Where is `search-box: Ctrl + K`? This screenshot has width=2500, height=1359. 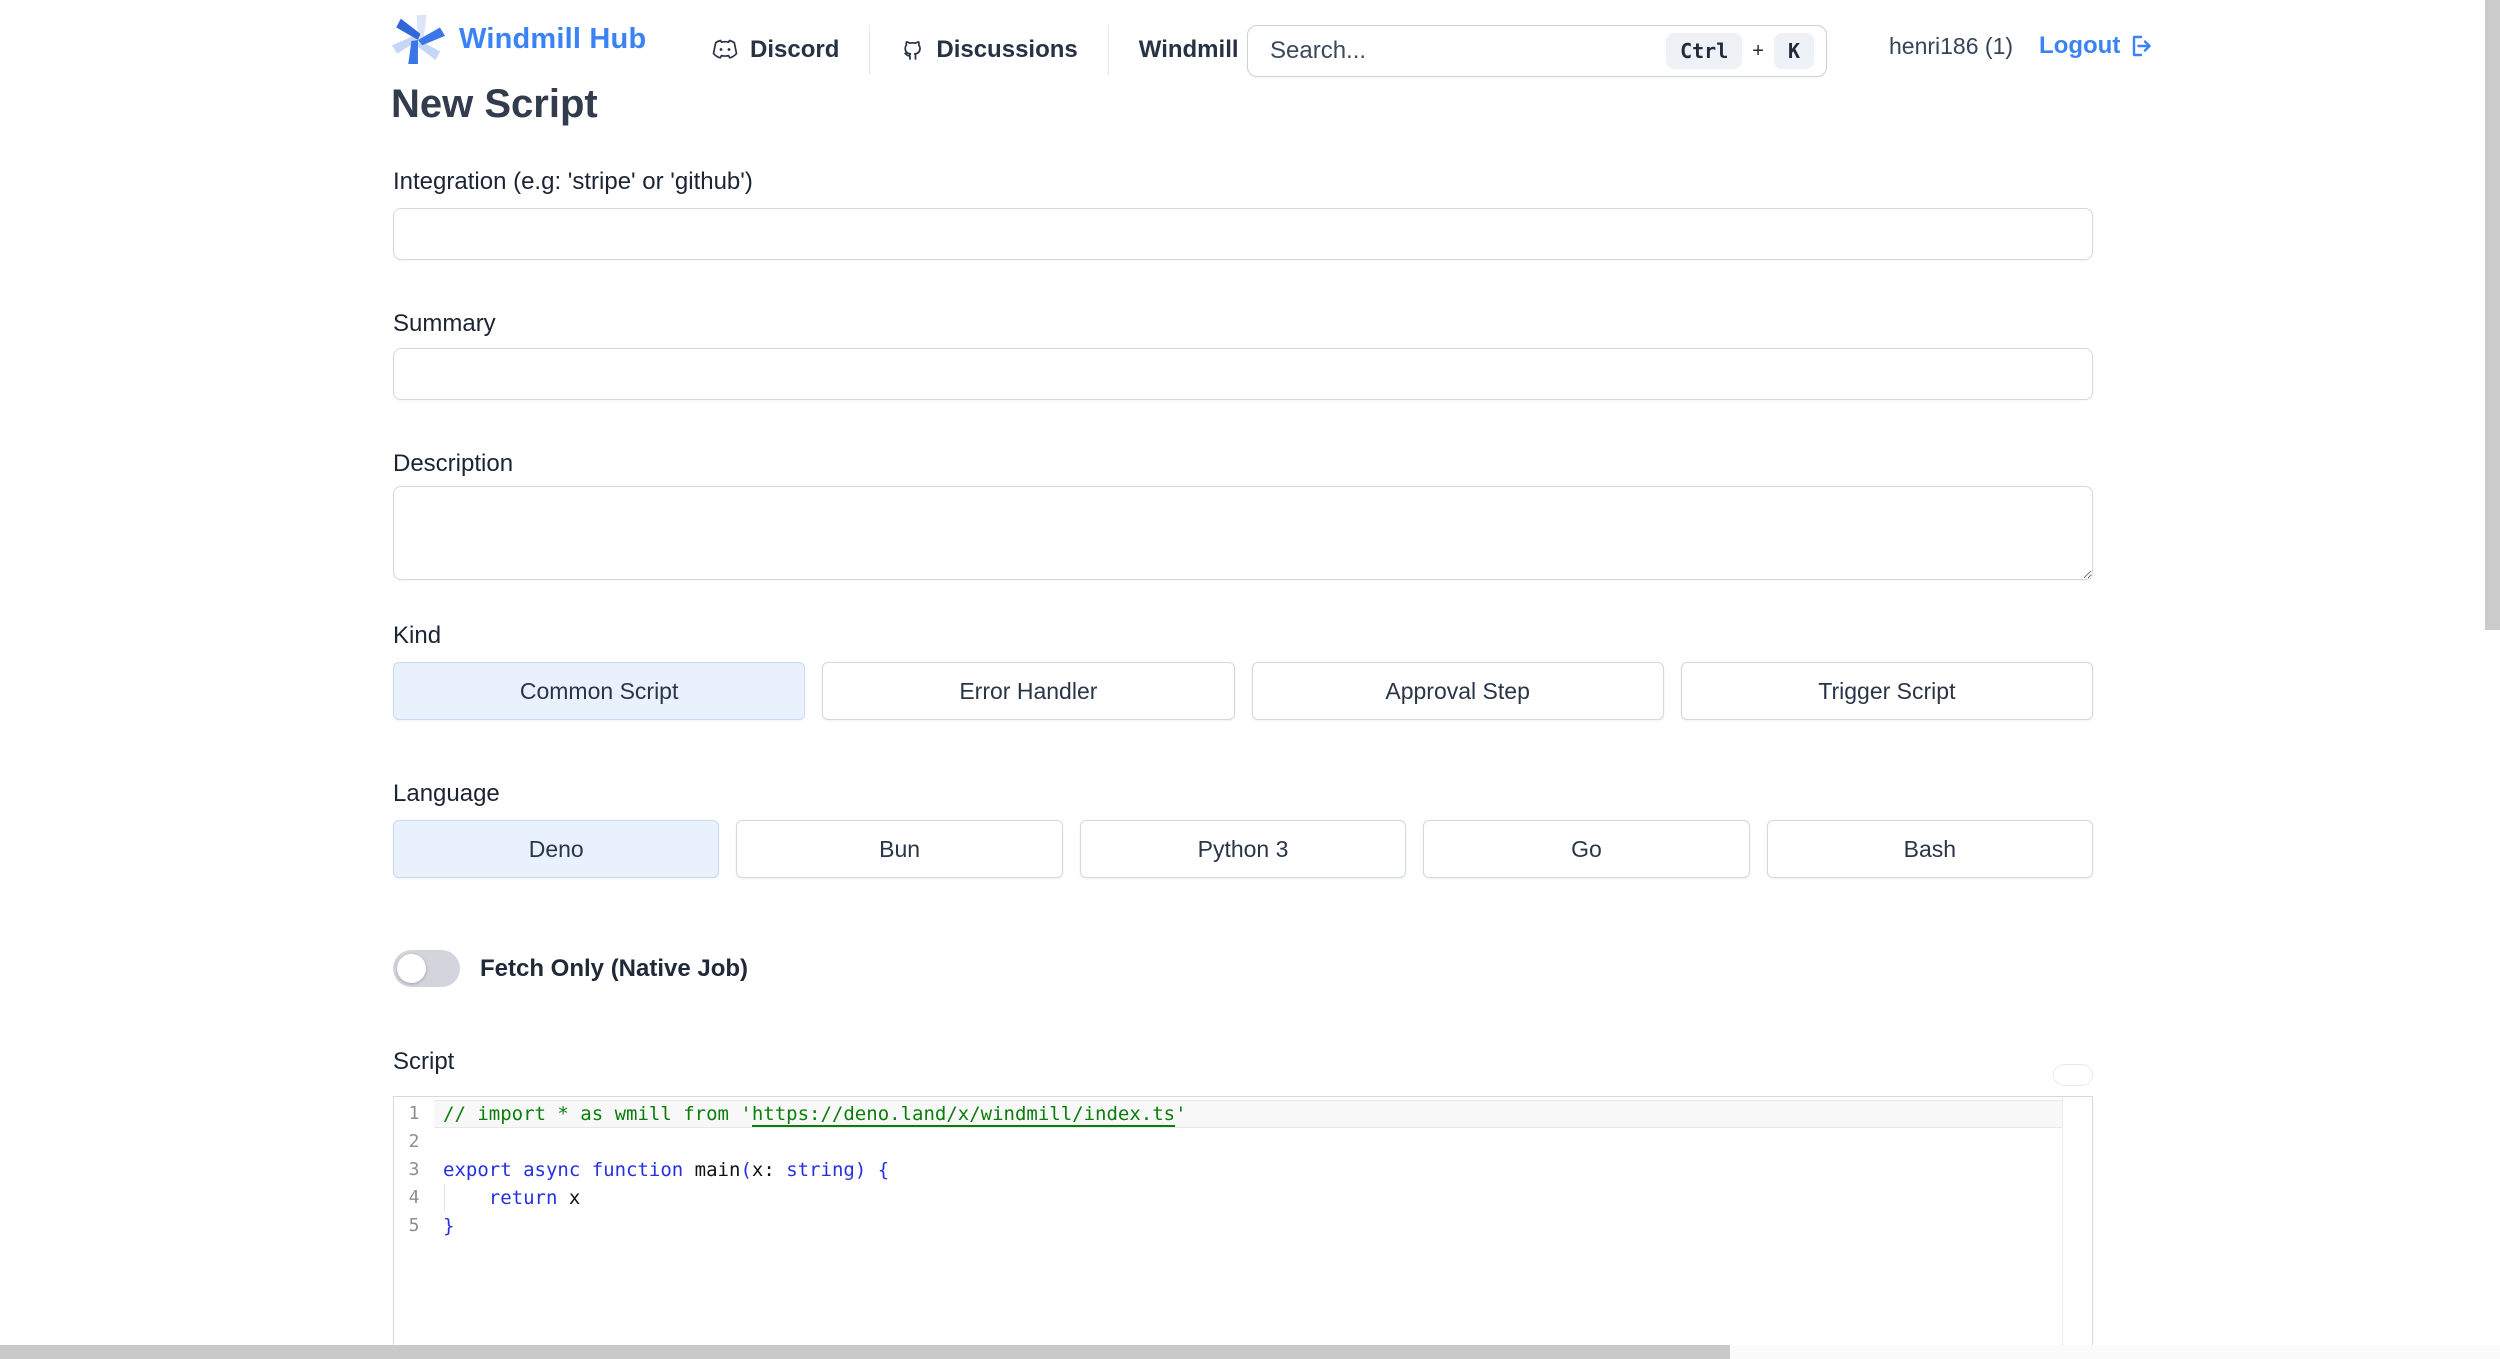
search-box: Ctrl + K is located at coordinates (1537, 51).